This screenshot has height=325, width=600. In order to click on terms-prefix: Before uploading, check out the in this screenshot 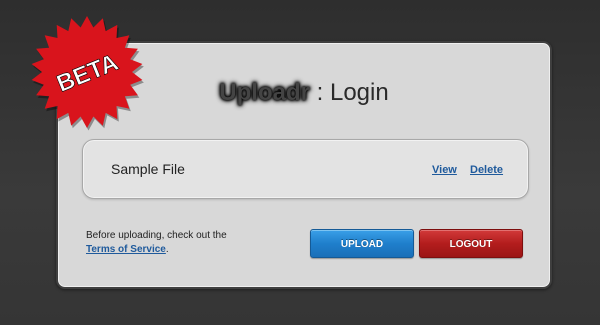, I will do `click(156, 235)`.